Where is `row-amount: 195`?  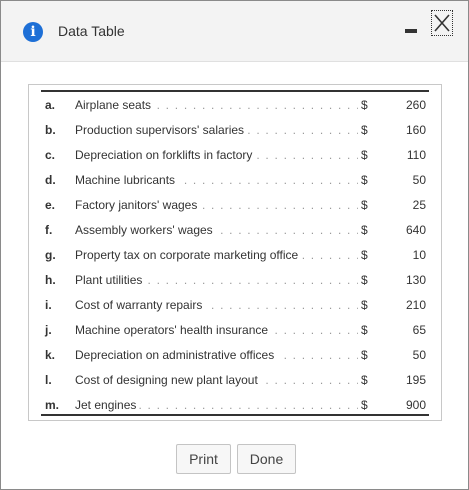 row-amount: 195 is located at coordinates (415, 380).